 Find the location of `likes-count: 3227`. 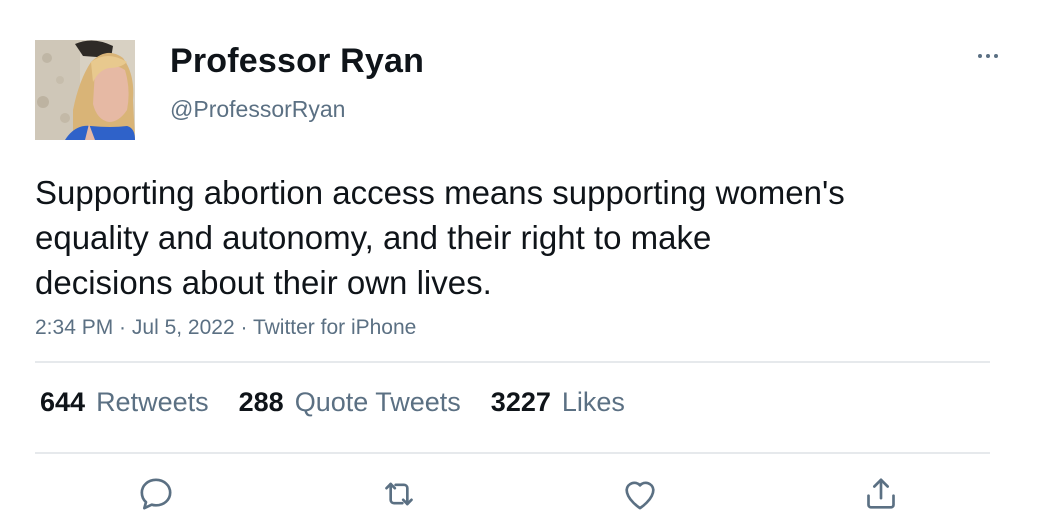

likes-count: 3227 is located at coordinates (520, 402).